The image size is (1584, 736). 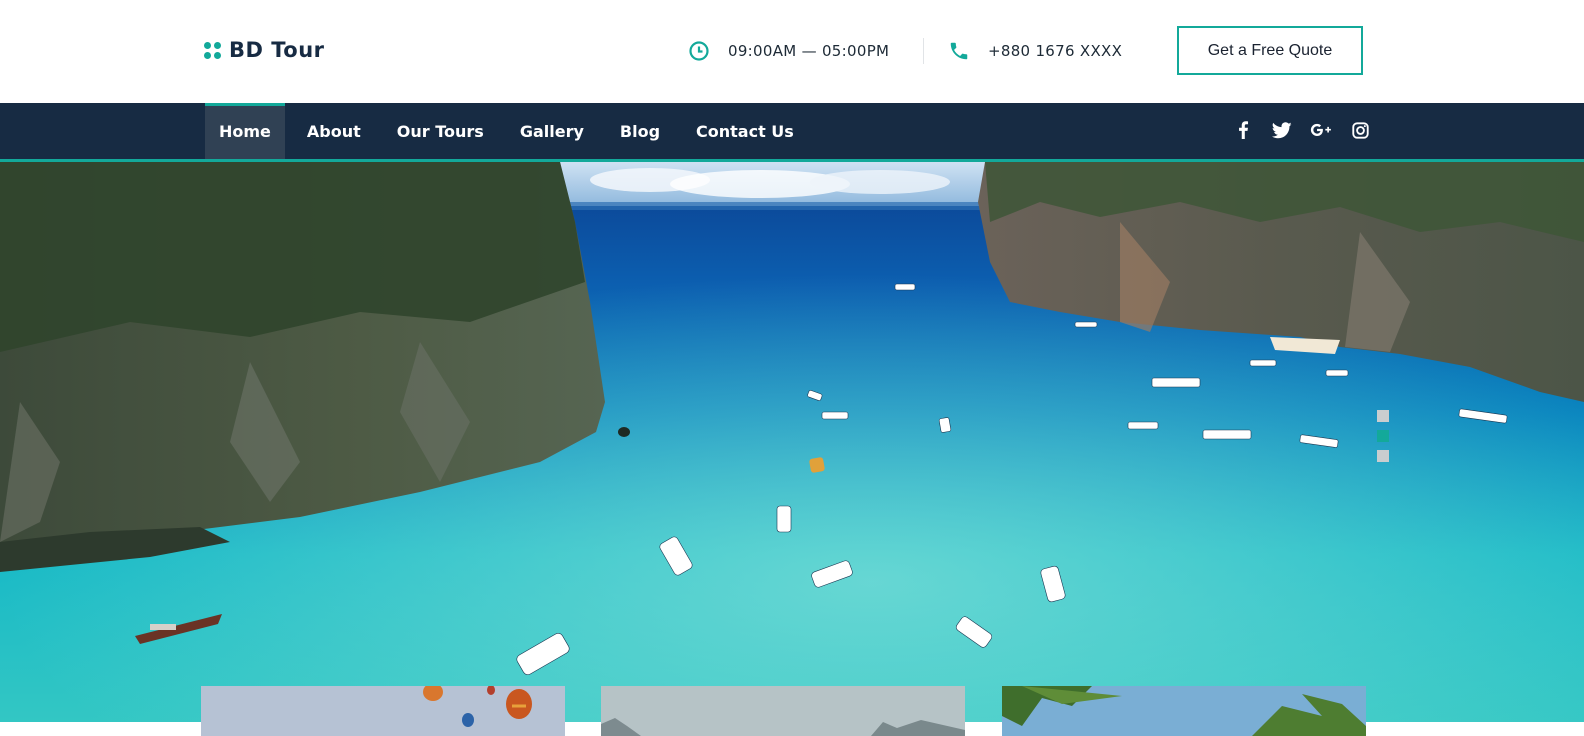 I want to click on logo-mark, so click(x=212, y=50).